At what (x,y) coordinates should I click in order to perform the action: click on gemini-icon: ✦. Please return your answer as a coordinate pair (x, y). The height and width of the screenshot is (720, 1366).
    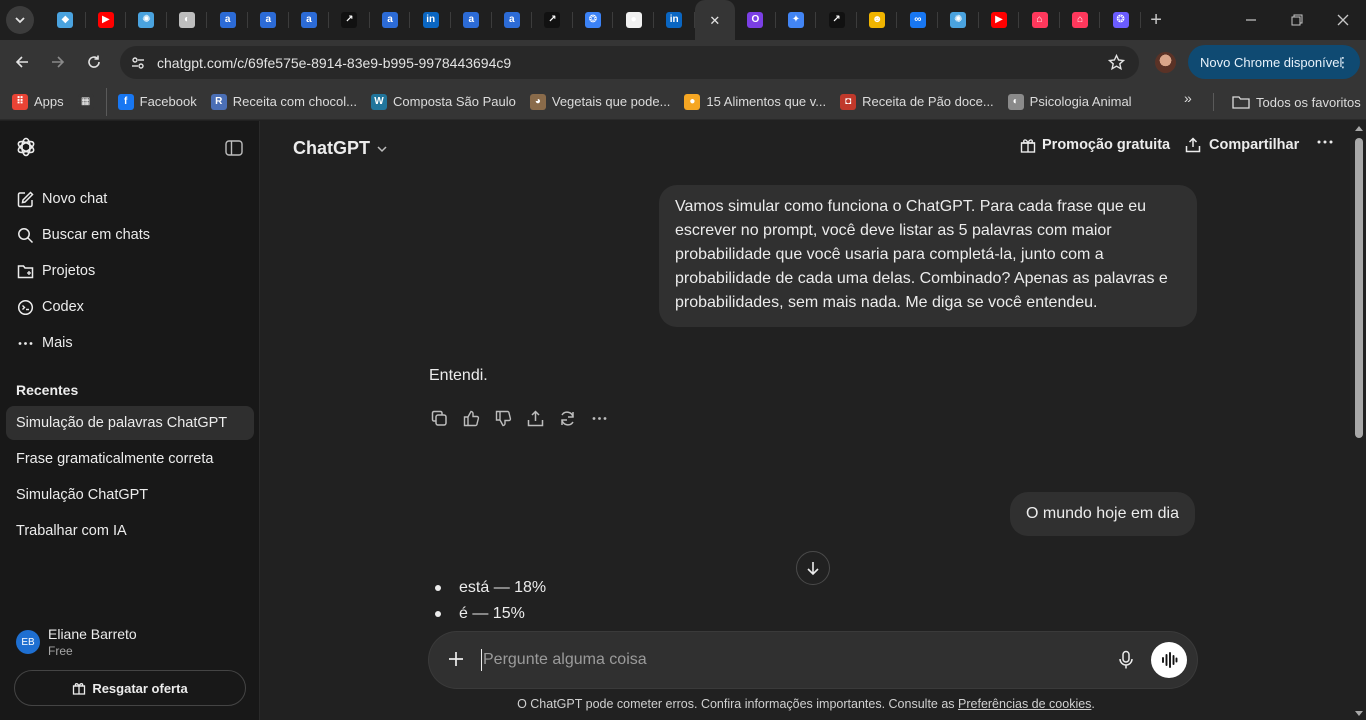
    Looking at the image, I should click on (795, 20).